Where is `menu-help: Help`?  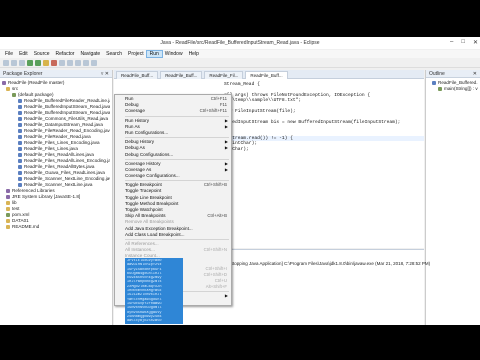 menu-help: Help is located at coordinates (194, 54).